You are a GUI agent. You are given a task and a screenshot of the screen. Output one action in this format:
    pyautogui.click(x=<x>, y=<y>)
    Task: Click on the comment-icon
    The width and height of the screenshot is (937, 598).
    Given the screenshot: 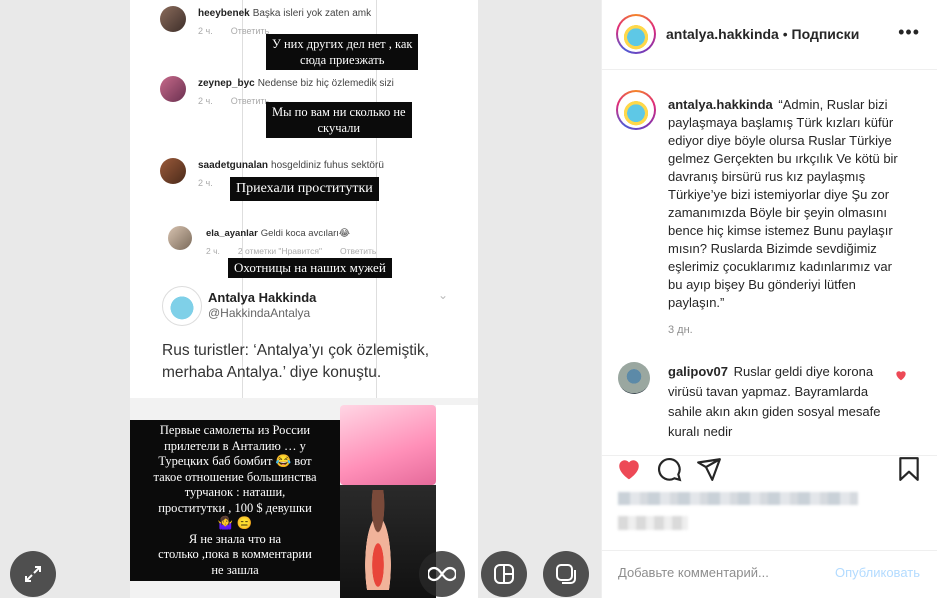 What is the action you would take?
    pyautogui.click(x=669, y=469)
    